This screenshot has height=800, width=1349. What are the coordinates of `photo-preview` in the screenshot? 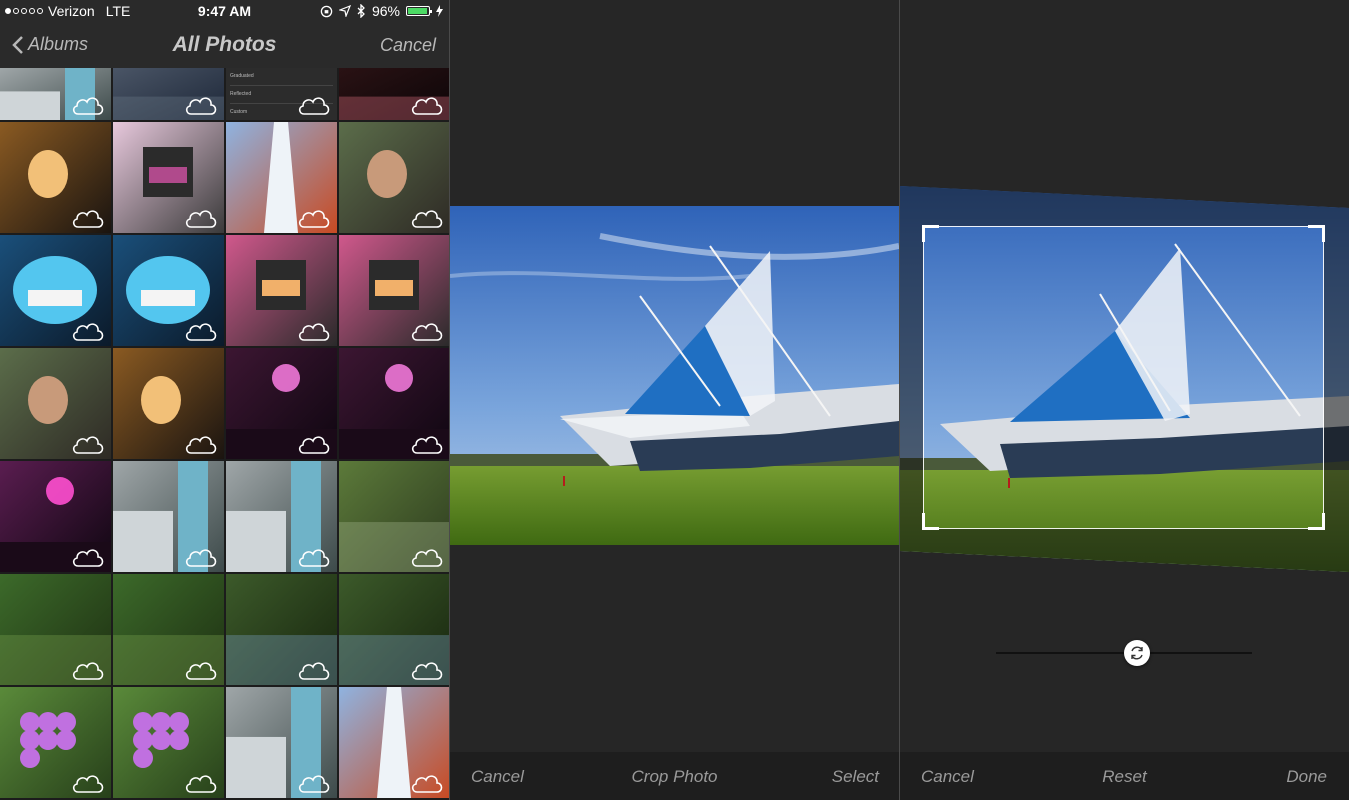 It's located at (674, 375).